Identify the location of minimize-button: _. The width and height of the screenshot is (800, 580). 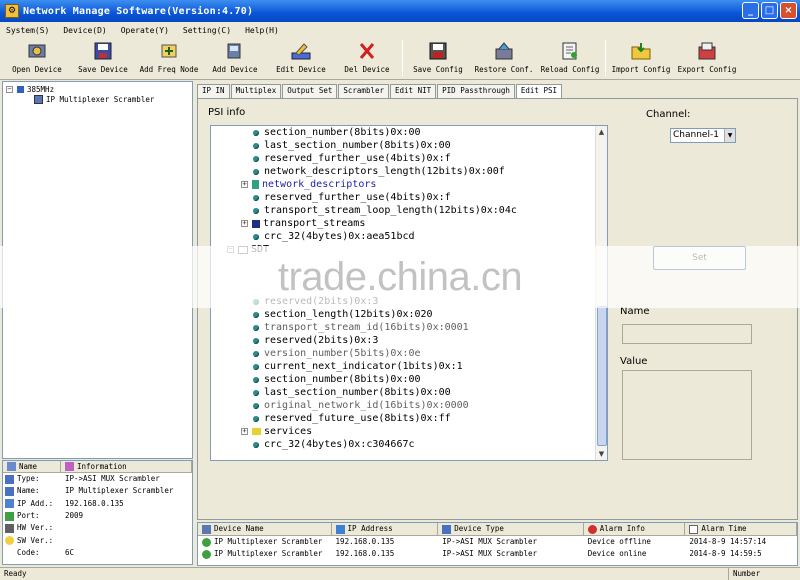
(750, 10).